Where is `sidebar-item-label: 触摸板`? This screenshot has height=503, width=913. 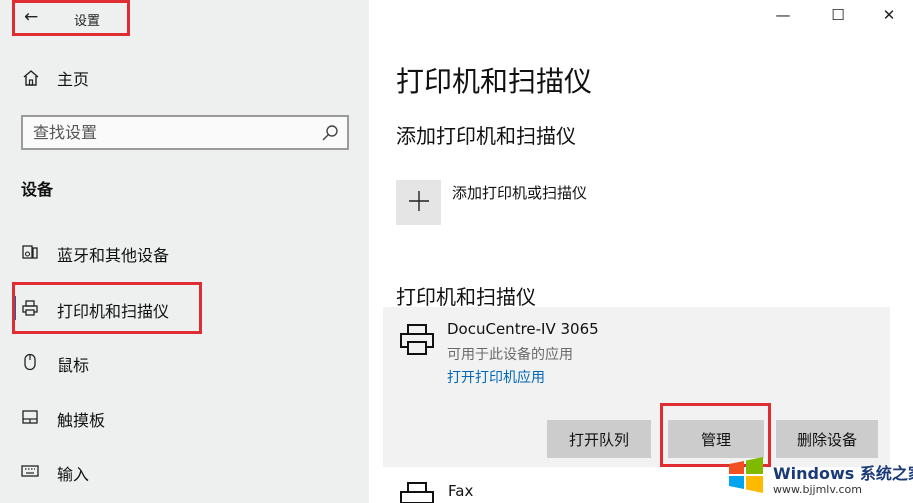
sidebar-item-label: 触摸板 is located at coordinates (81, 420).